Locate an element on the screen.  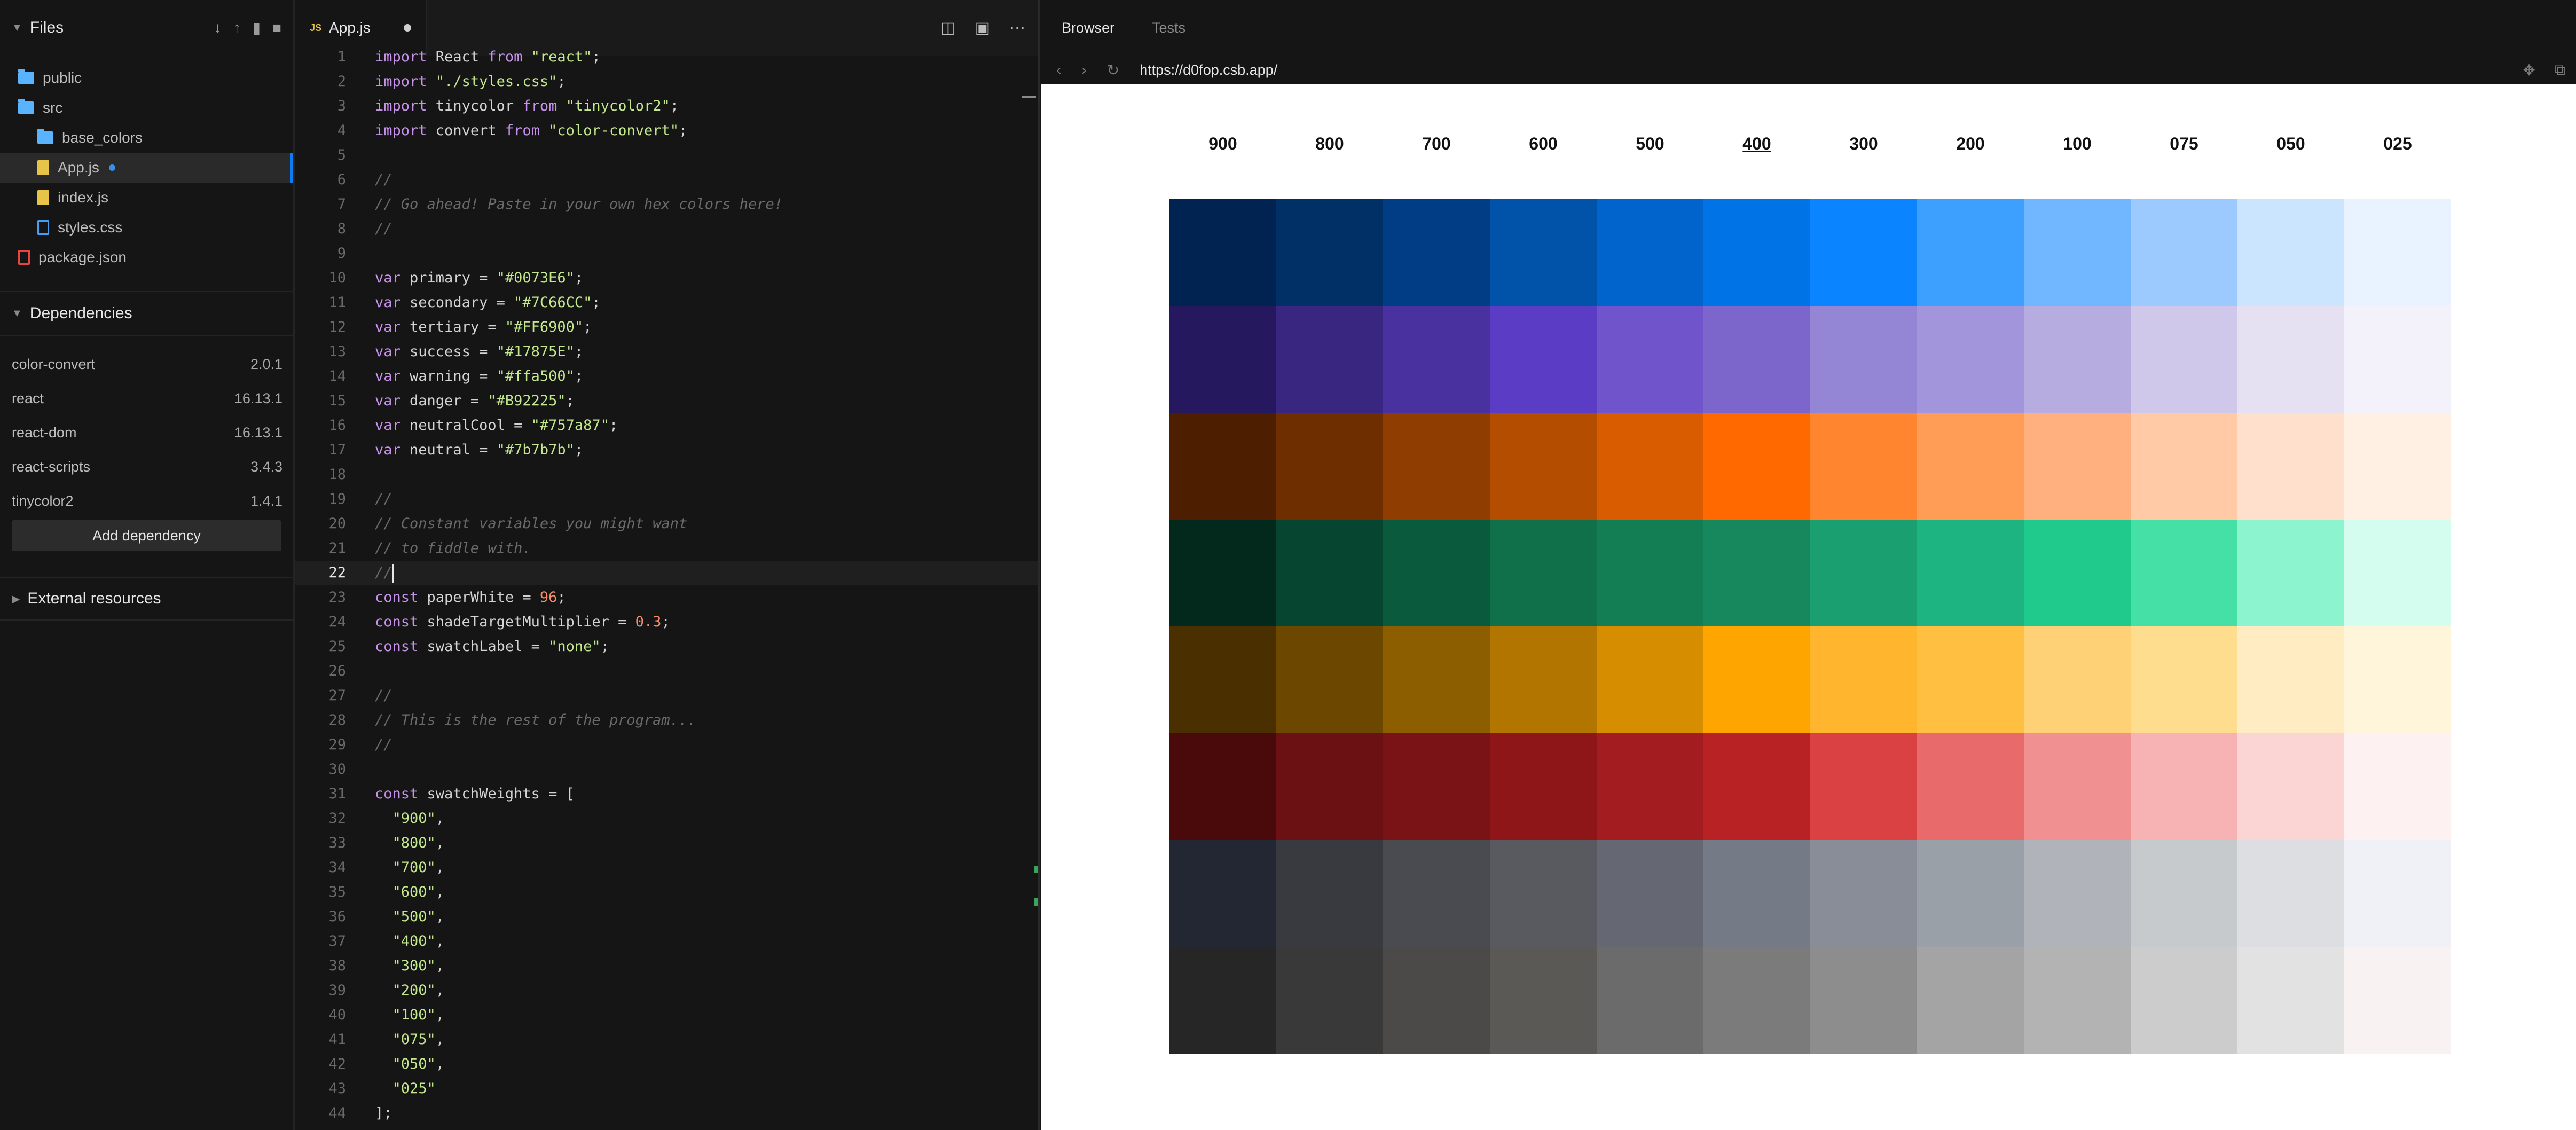
code-line: 2 import "./styles.css"; is located at coordinates (666, 81).